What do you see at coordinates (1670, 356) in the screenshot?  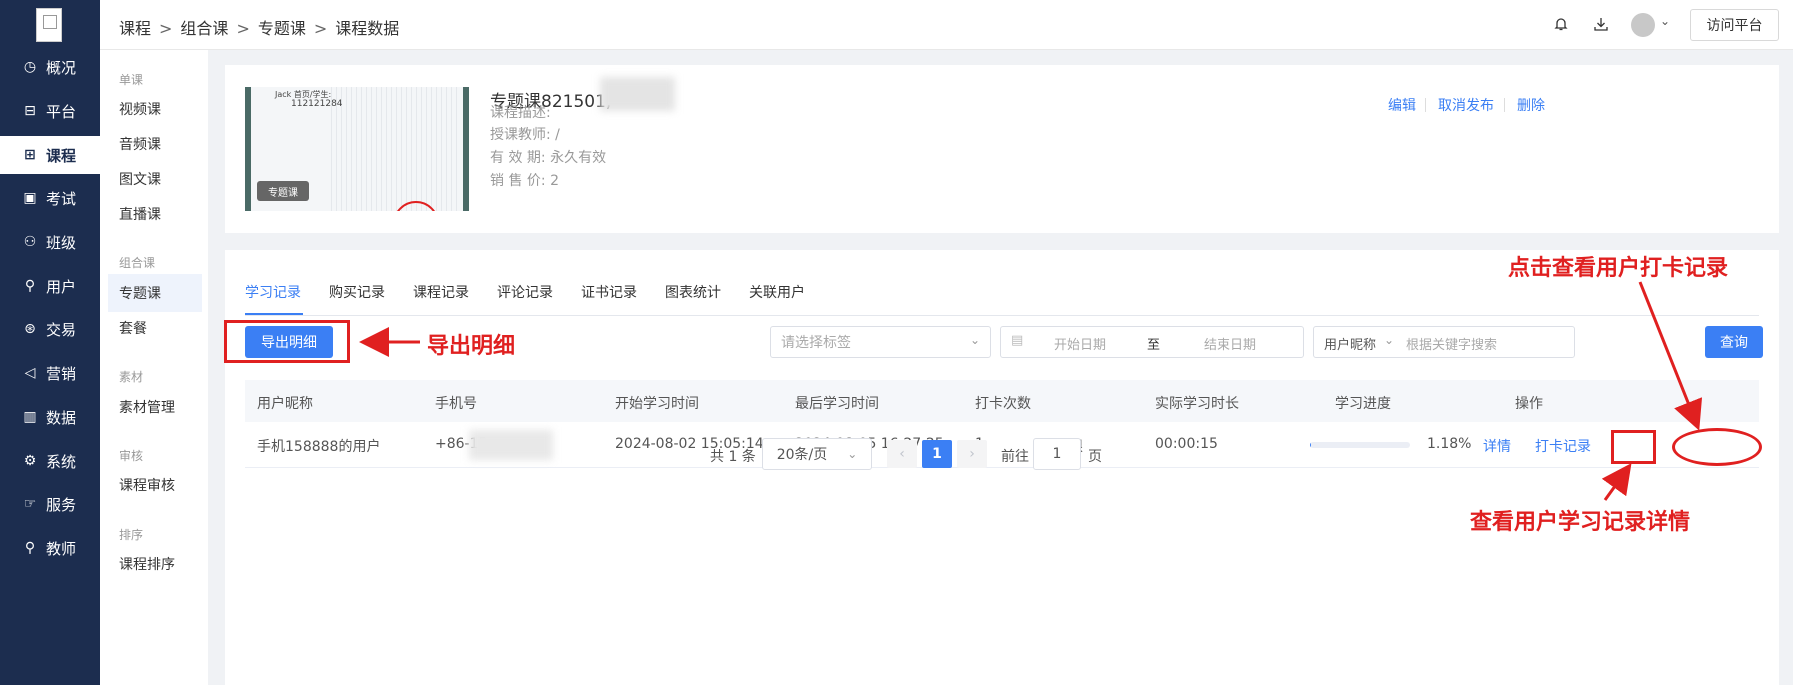 I see `arrow-checkin` at bounding box center [1670, 356].